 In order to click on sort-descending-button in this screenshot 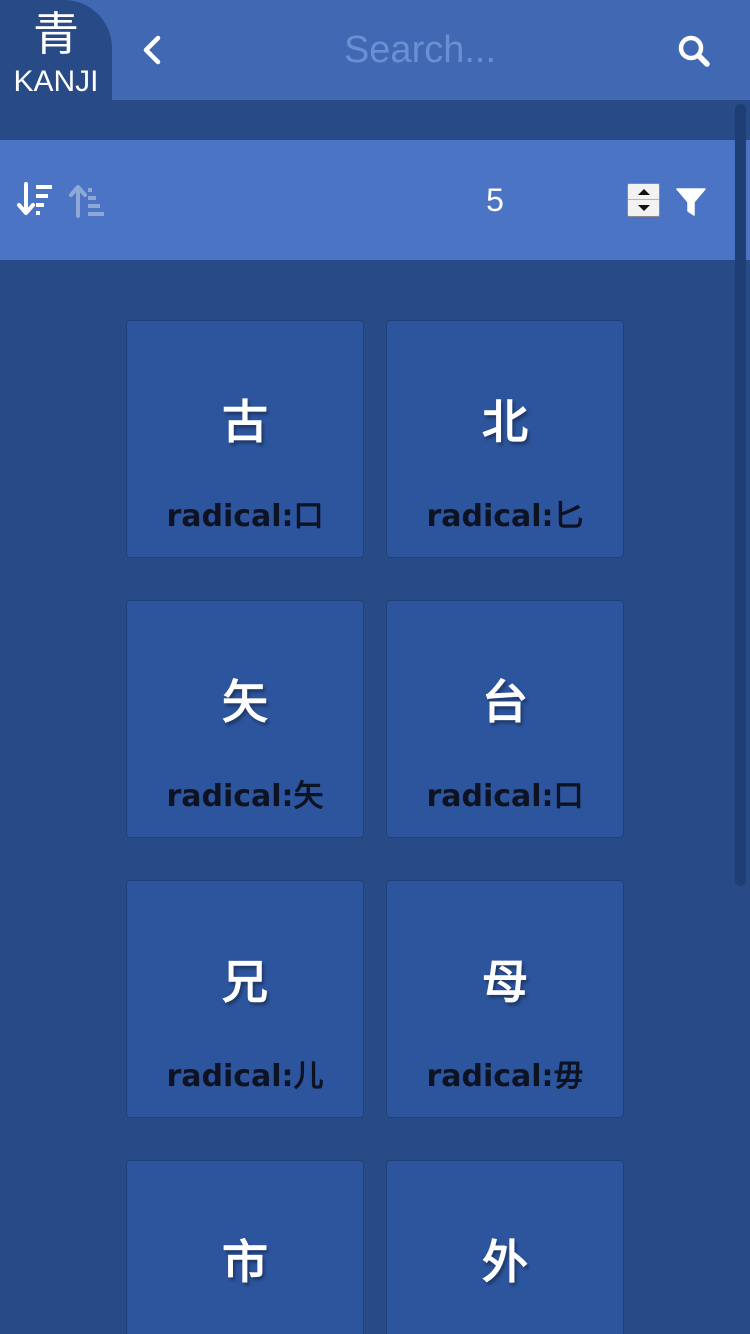, I will do `click(36, 200)`.